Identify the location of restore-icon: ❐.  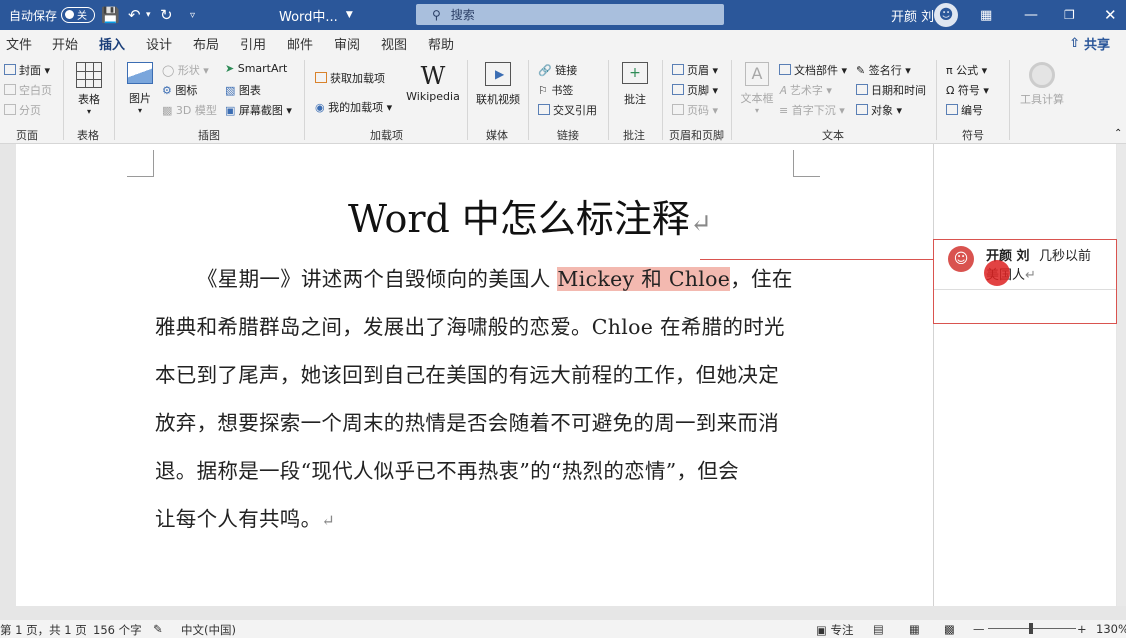
(1069, 15).